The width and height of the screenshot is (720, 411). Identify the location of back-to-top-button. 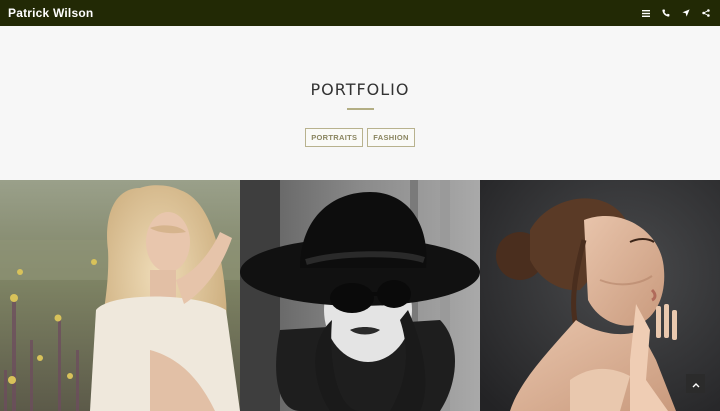
(695, 383).